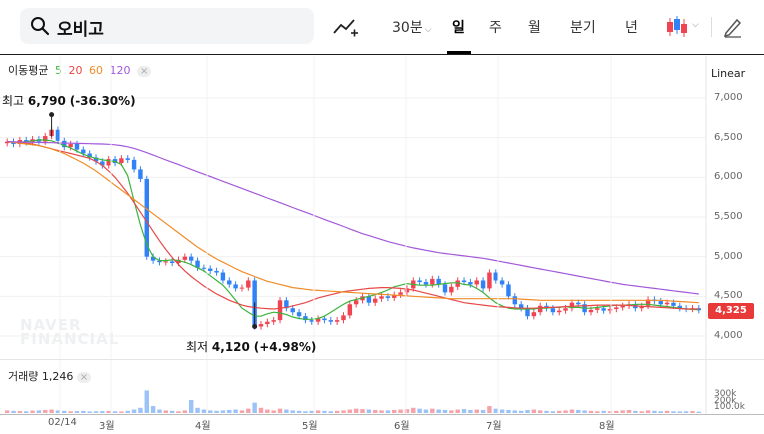 The image size is (764, 434). What do you see at coordinates (52, 115) in the screenshot?
I see `high-marker` at bounding box center [52, 115].